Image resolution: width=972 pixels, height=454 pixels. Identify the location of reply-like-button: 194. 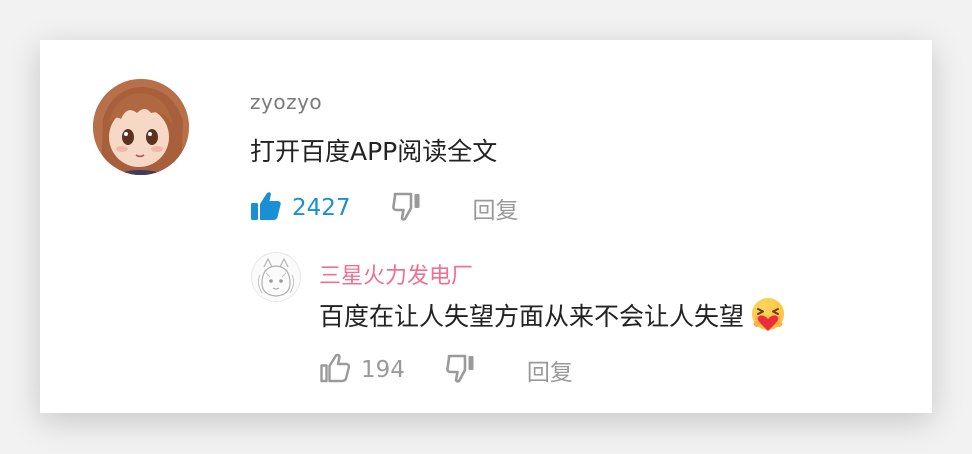
(362, 370).